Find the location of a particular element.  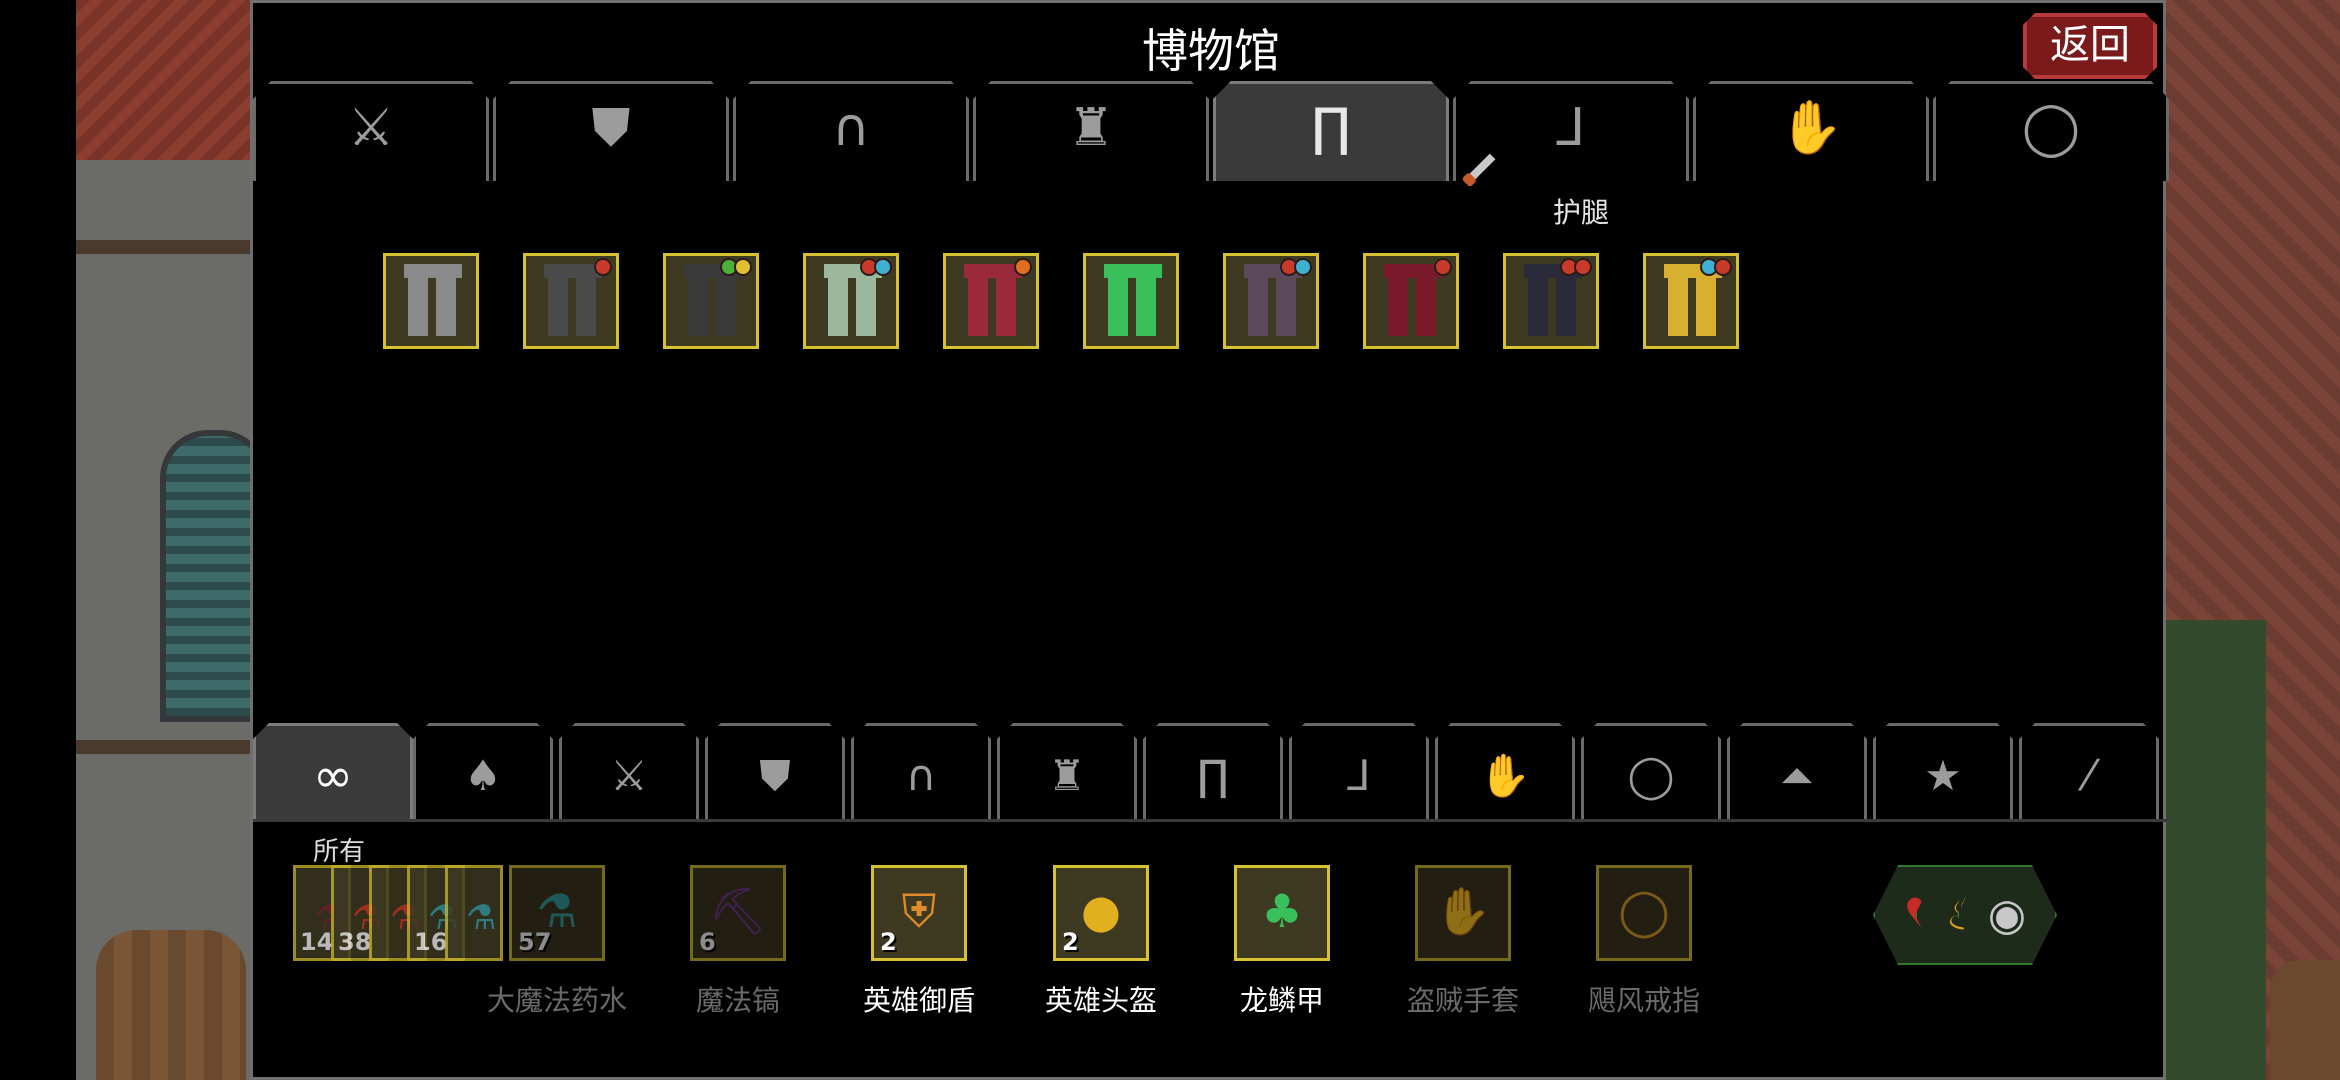

tab-shield: ⛊ is located at coordinates (611, 131).